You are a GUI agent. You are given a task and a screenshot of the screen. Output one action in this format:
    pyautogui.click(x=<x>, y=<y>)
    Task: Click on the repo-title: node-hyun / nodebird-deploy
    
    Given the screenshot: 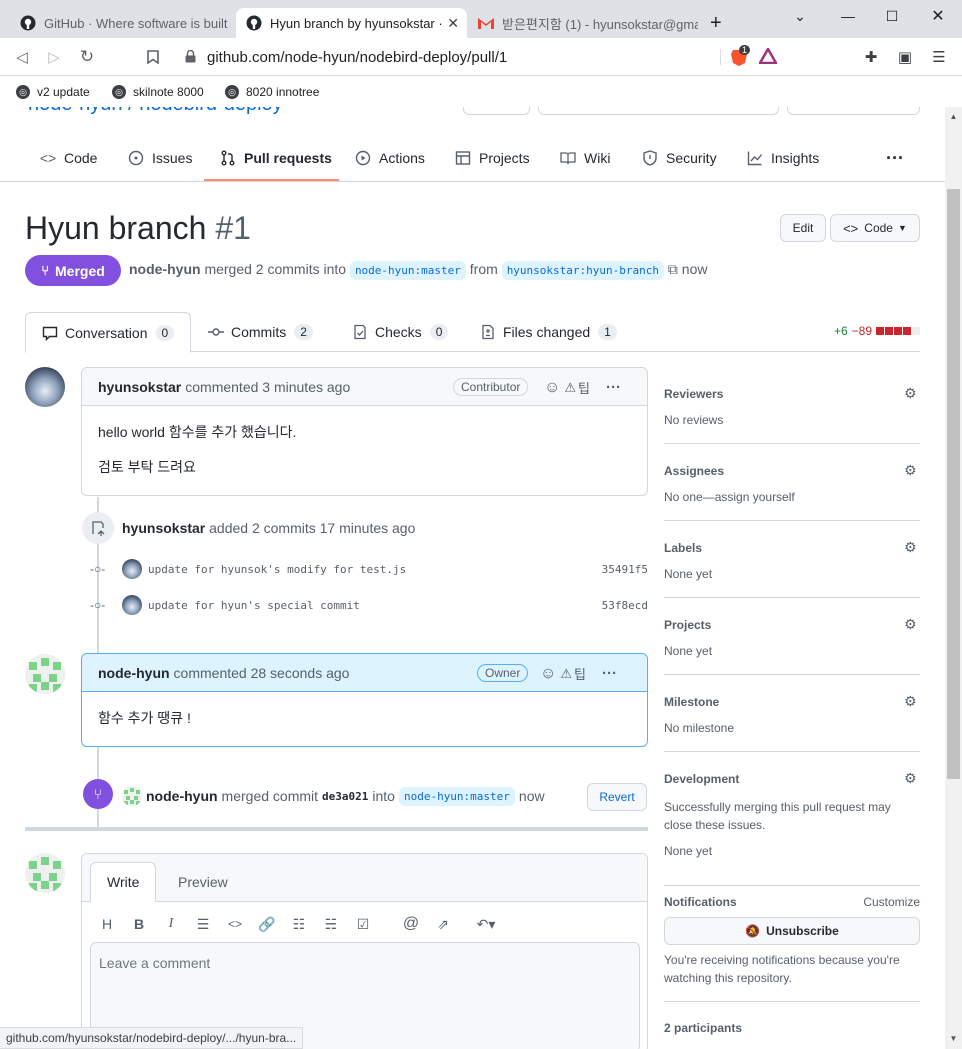 What is the action you would take?
    pyautogui.click(x=155, y=111)
    